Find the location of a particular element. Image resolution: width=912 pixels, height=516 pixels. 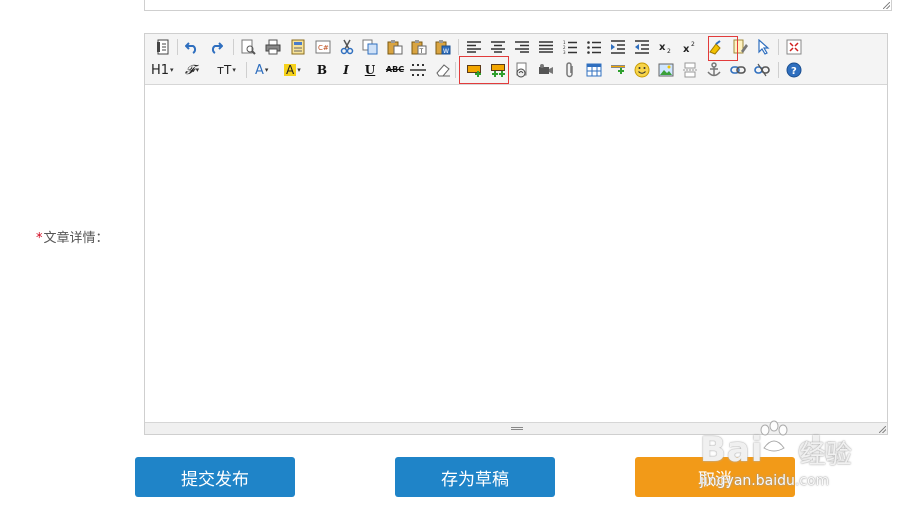

emoticon-icon is located at coordinates (642, 70).